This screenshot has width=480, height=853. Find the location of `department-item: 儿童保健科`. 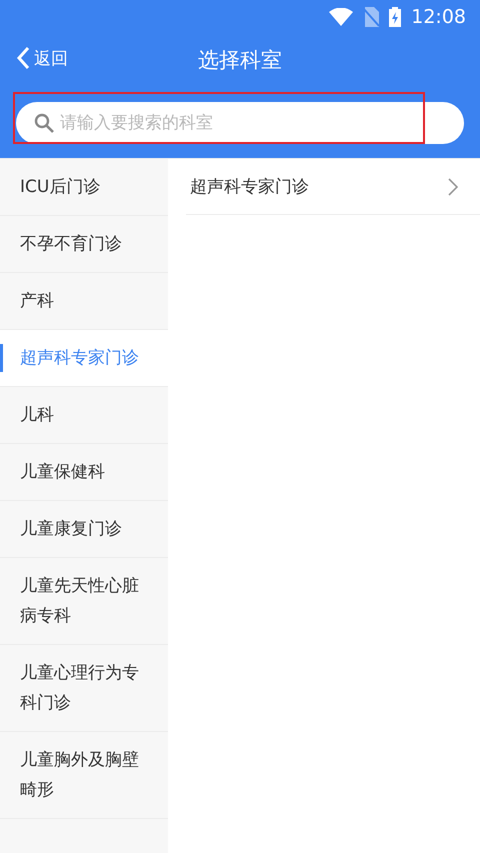

department-item: 儿童保健科 is located at coordinates (84, 472).